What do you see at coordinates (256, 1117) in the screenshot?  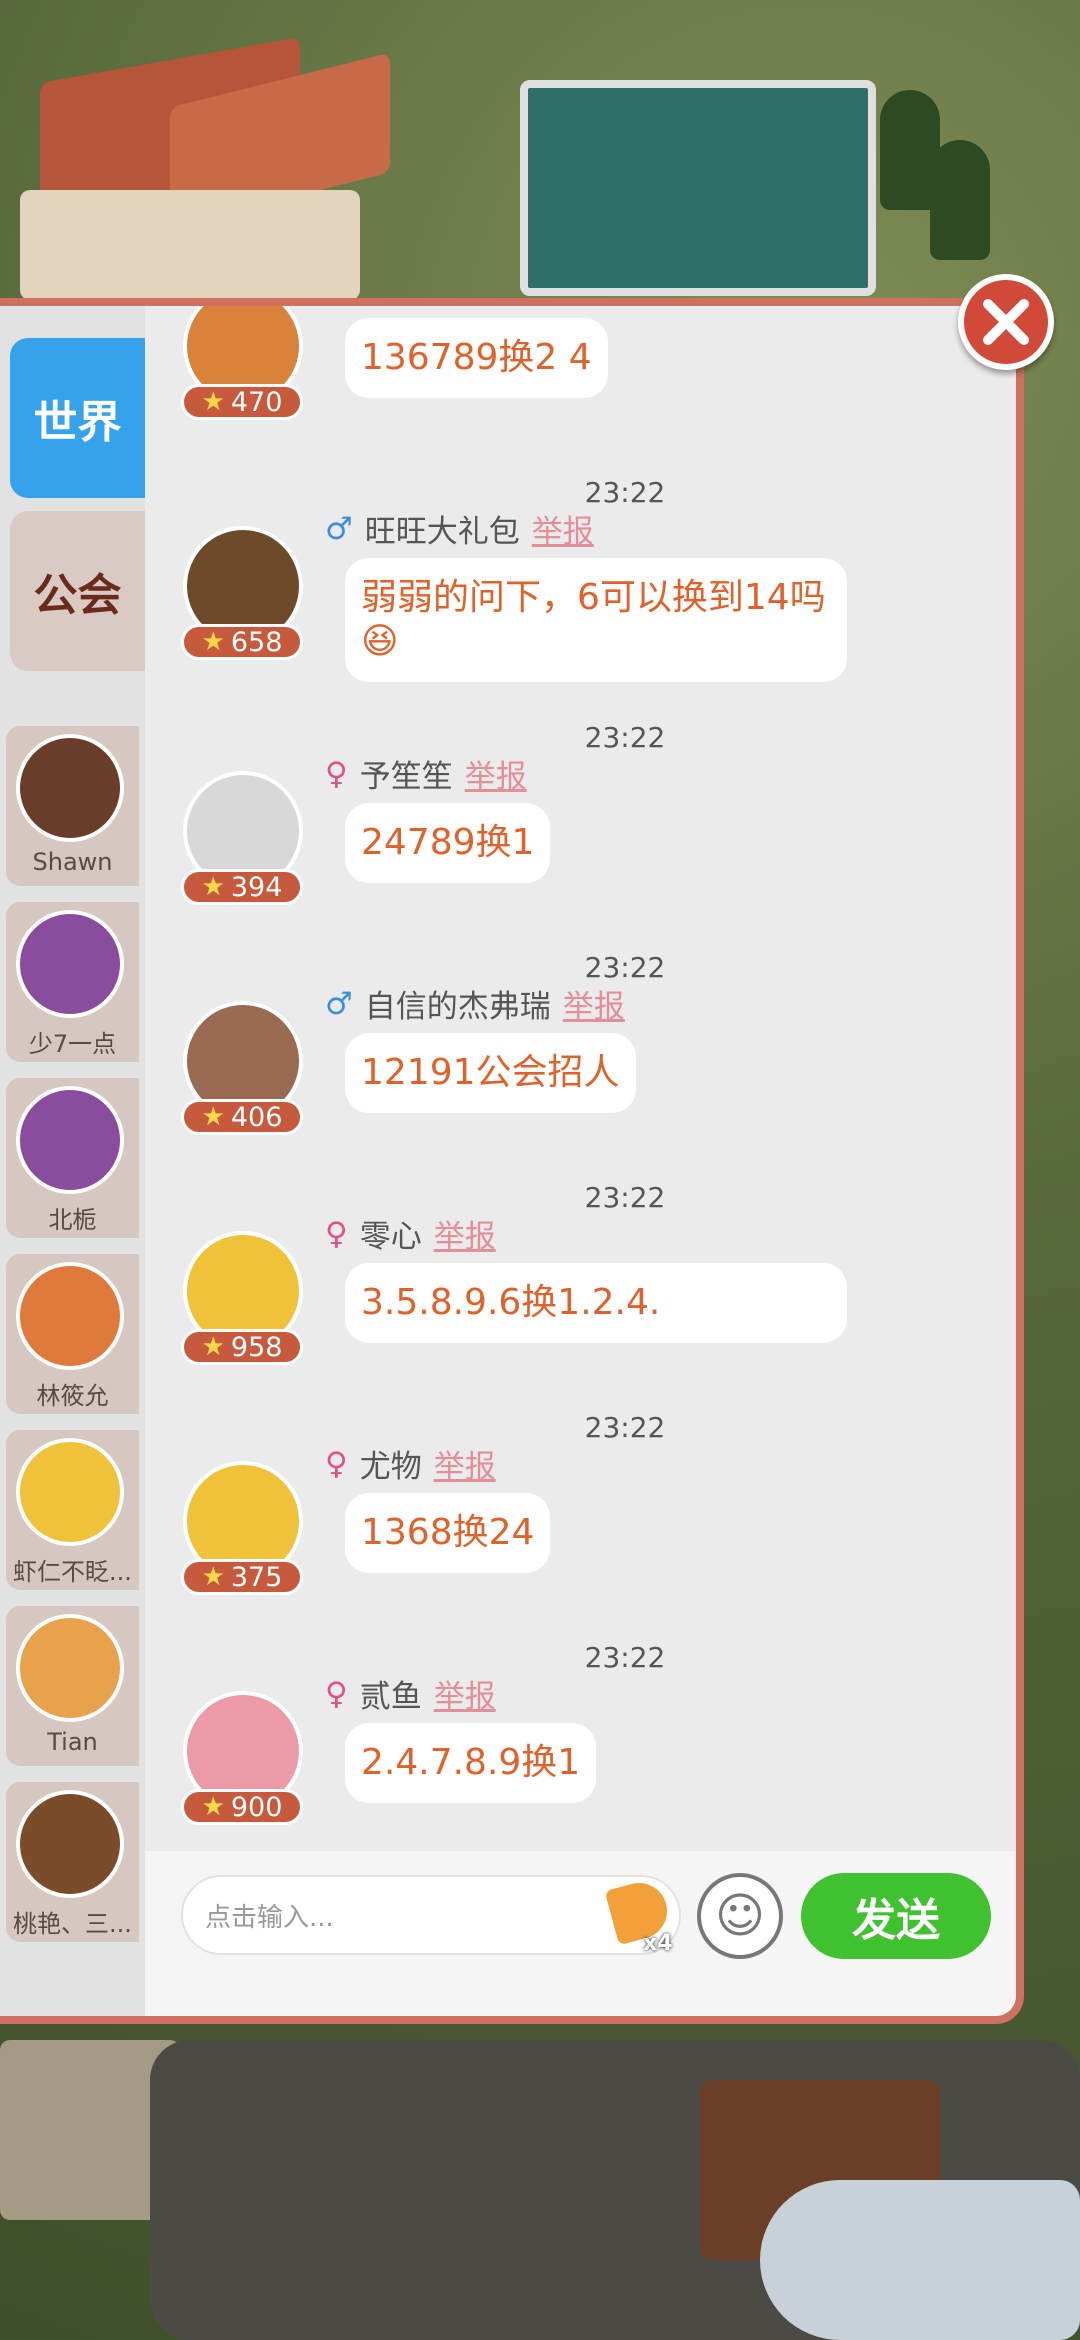 I see `level-value: 406` at bounding box center [256, 1117].